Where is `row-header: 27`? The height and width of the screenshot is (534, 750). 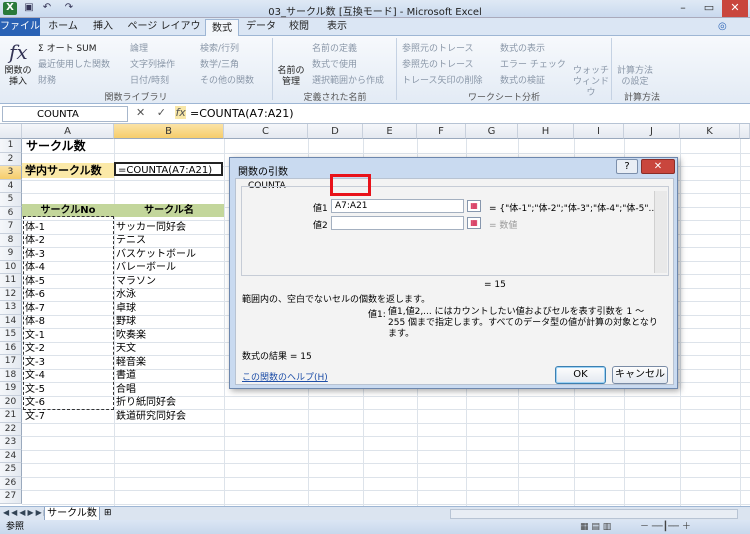
row-header: 27 is located at coordinates (11, 497).